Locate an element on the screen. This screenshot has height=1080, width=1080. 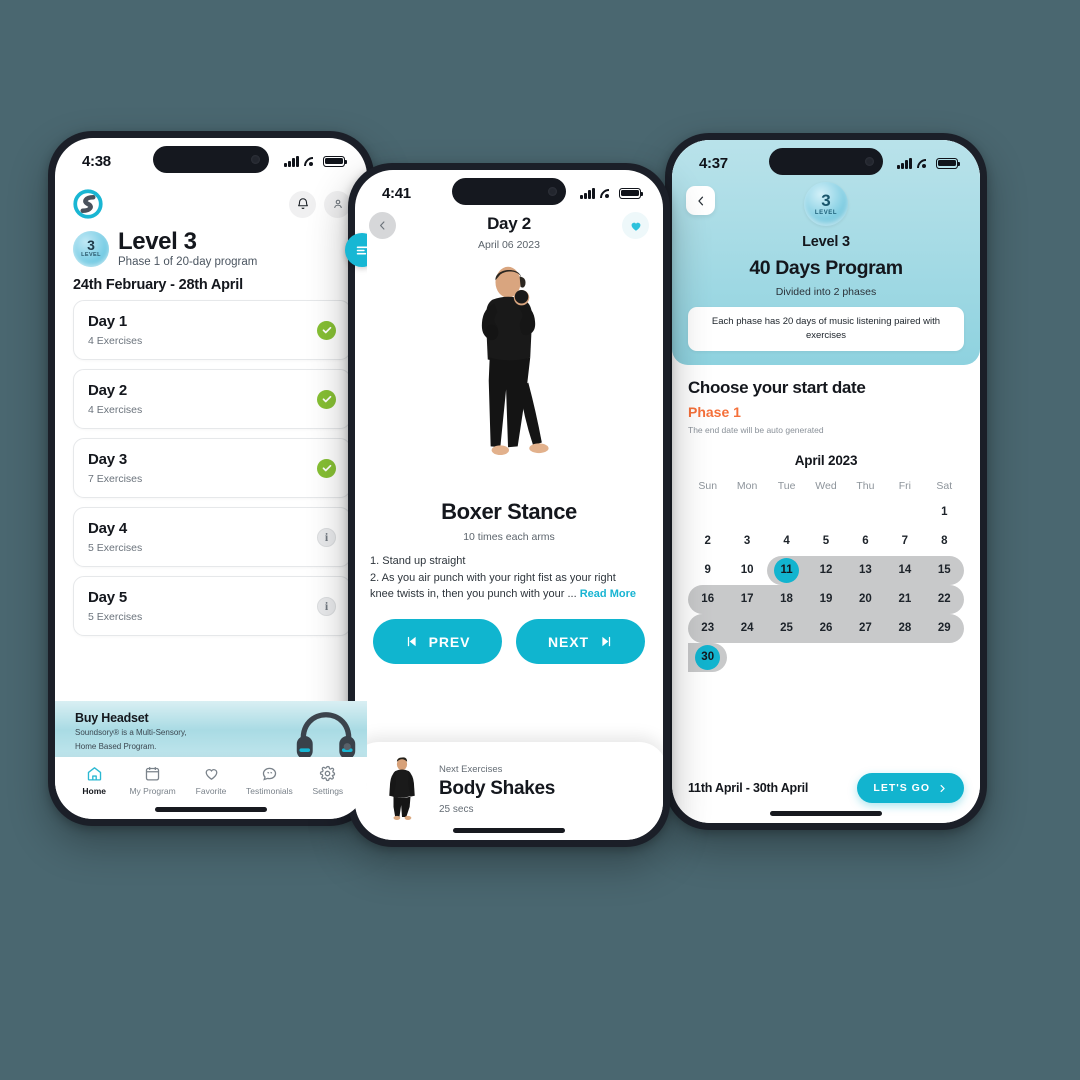
list-item: Day 2 4 Exercises is located at coordinates (212, 399).